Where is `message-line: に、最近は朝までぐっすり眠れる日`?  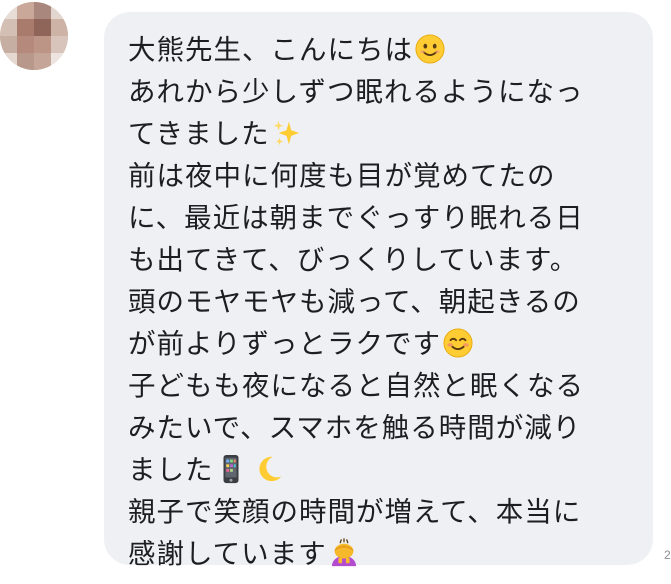
message-line: に、最近は朝までぐっすり眠れる日 is located at coordinates (385, 218).